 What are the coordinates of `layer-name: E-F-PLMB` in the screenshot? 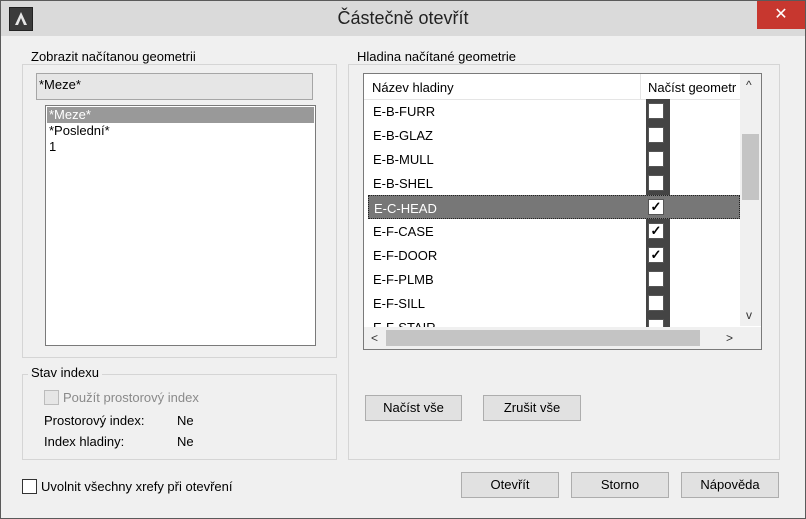 It's located at (403, 279).